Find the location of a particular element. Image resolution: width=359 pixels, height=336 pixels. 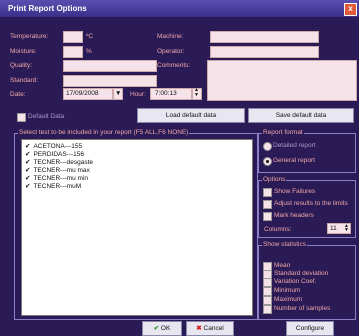

date-dropdown-icon: ▼ is located at coordinates (118, 94).